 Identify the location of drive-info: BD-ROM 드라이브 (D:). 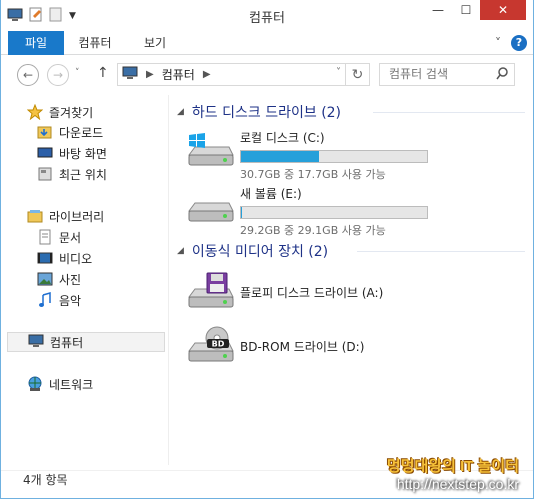
(302, 346).